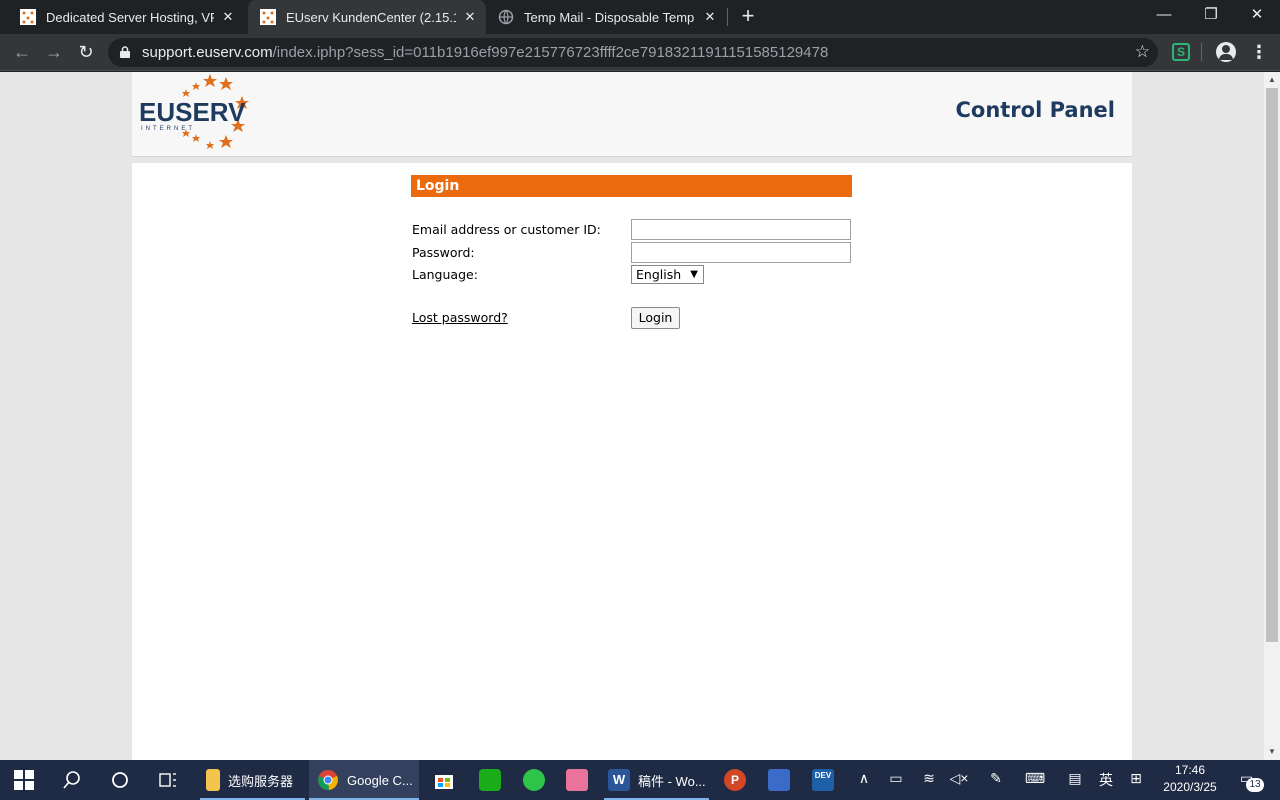 The height and width of the screenshot is (800, 1280). I want to click on page-scrollbar: ▲ ▼, so click(1272, 416).